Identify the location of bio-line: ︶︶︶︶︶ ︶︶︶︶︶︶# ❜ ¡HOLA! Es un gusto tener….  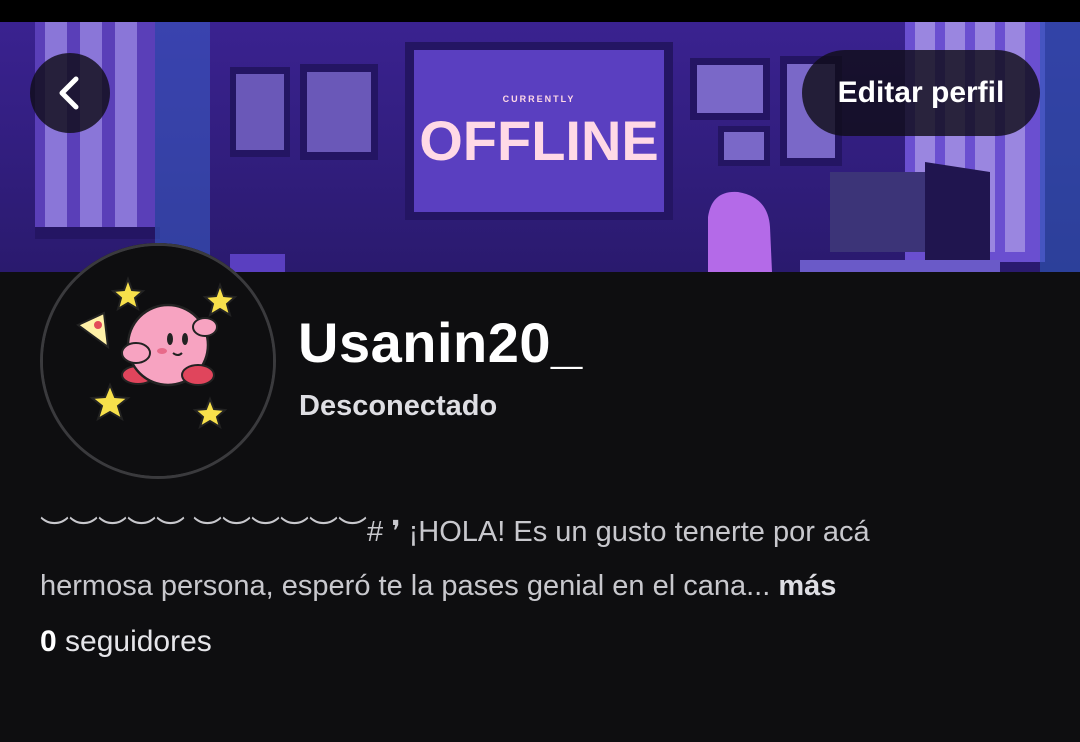
(455, 532).